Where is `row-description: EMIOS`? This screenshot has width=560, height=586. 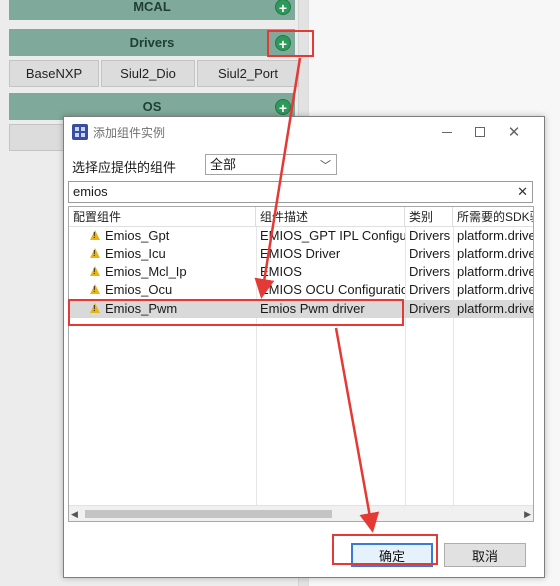
row-description: EMIOS is located at coordinates (281, 271).